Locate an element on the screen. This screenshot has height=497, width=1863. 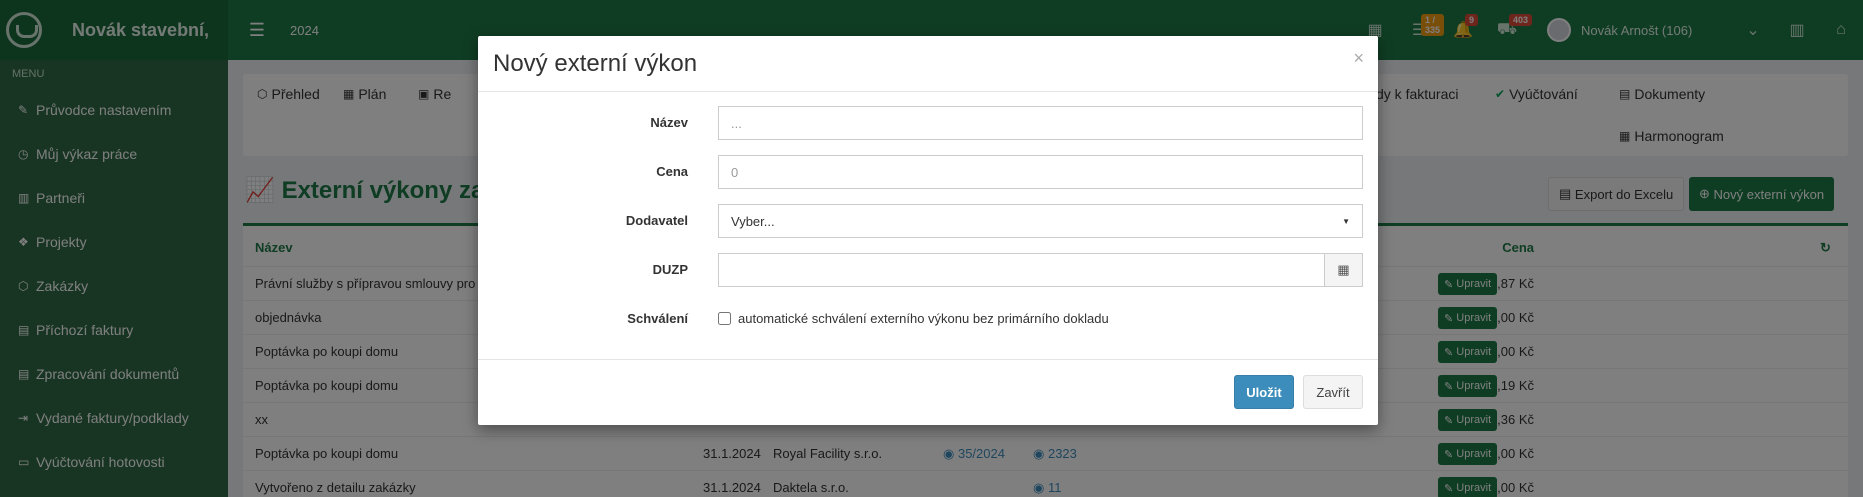
name-label: Název is located at coordinates (669, 122).